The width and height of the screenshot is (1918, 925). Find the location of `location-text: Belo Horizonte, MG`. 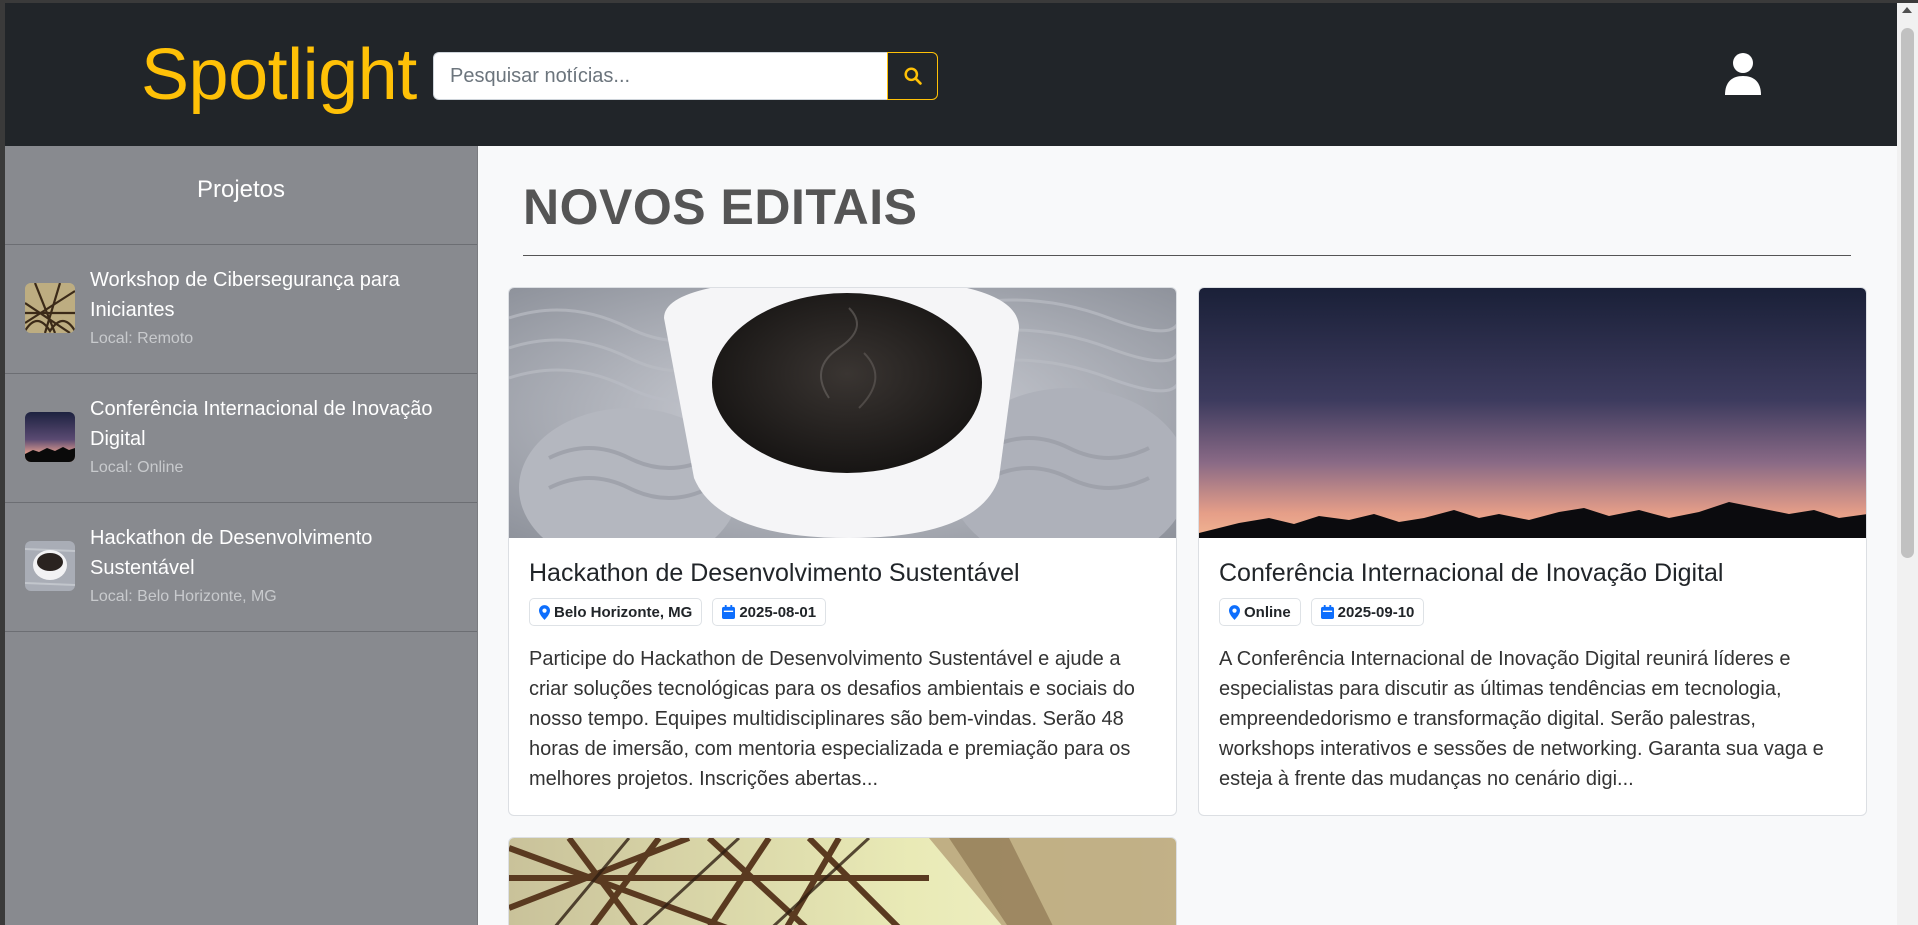

location-text: Belo Horizonte, MG is located at coordinates (623, 612).